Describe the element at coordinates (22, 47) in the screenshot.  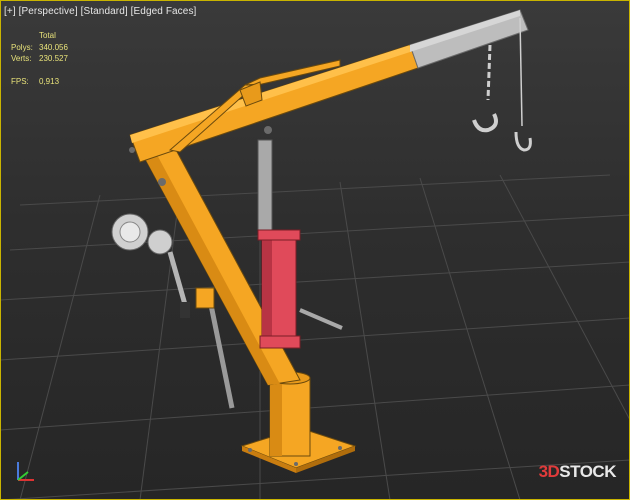
I see `polys-label: Polys:` at that location.